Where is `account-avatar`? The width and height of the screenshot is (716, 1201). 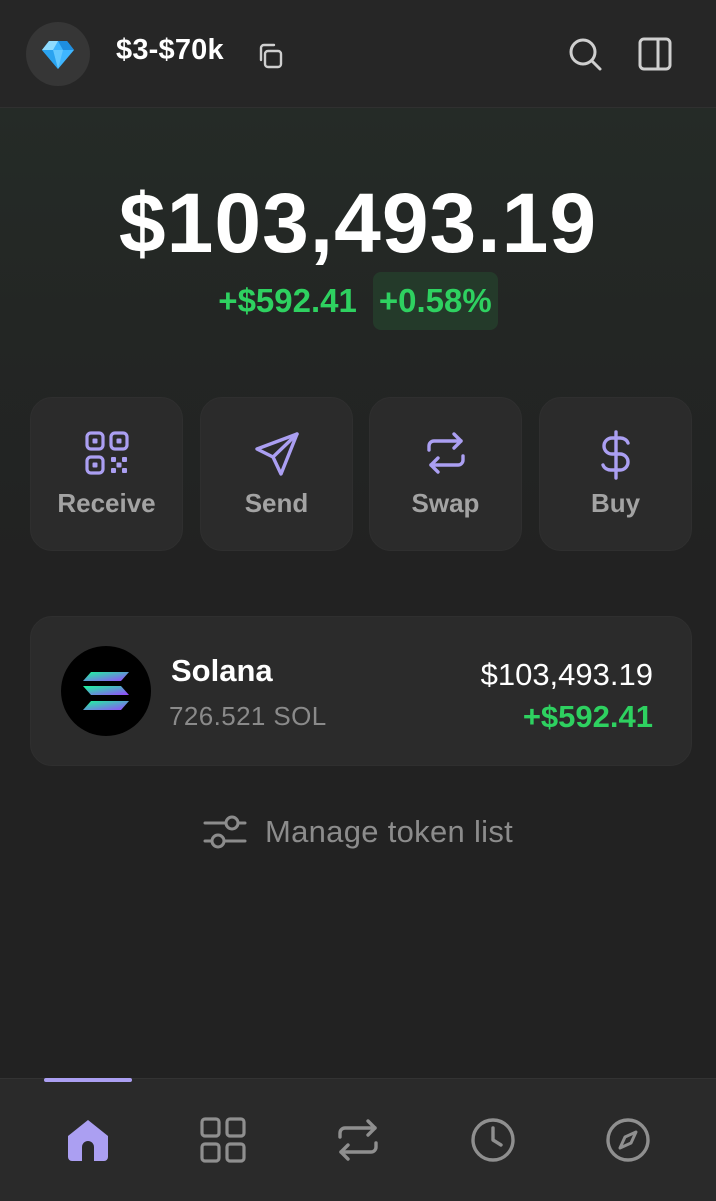
account-avatar is located at coordinates (58, 54).